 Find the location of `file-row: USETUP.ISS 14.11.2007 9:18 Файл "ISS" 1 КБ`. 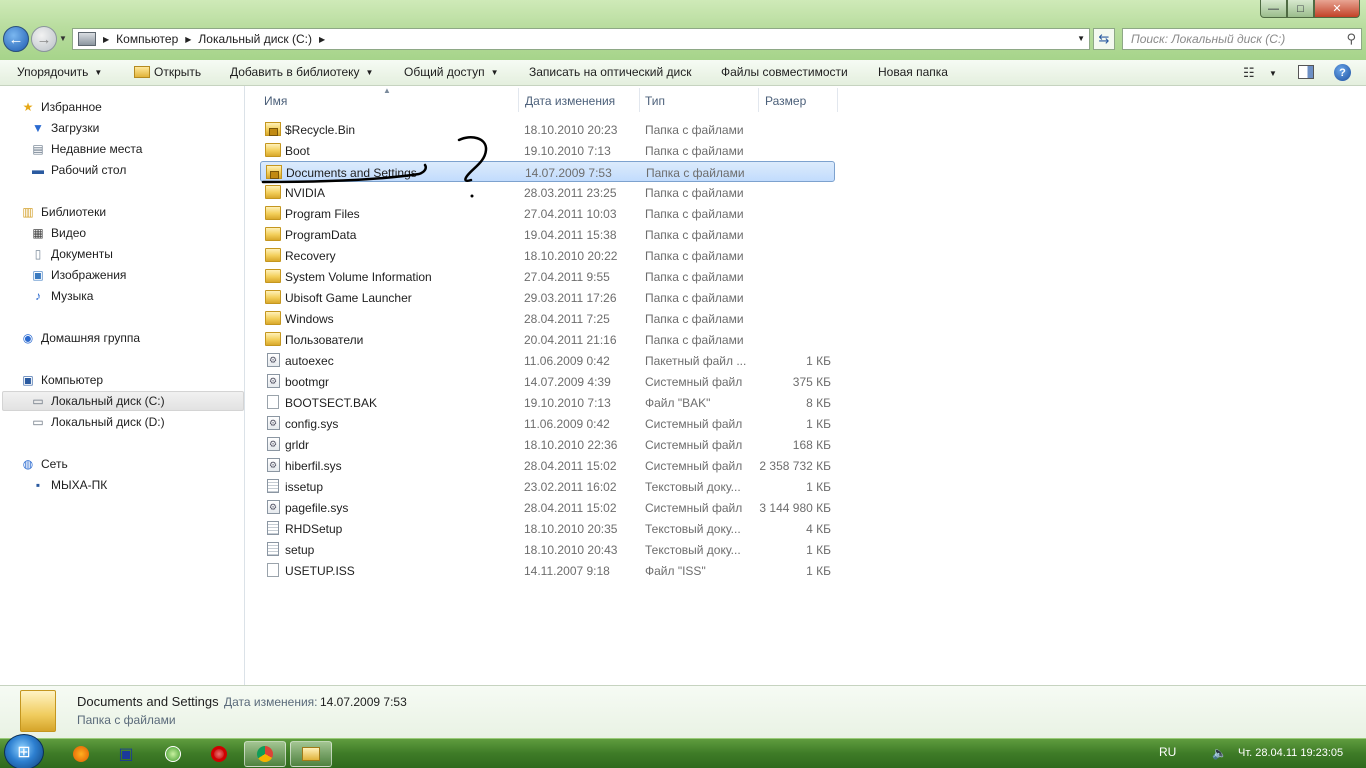

file-row: USETUP.ISS 14.11.2007 9:18 Файл "ISS" 1 КБ is located at coordinates (547, 570).